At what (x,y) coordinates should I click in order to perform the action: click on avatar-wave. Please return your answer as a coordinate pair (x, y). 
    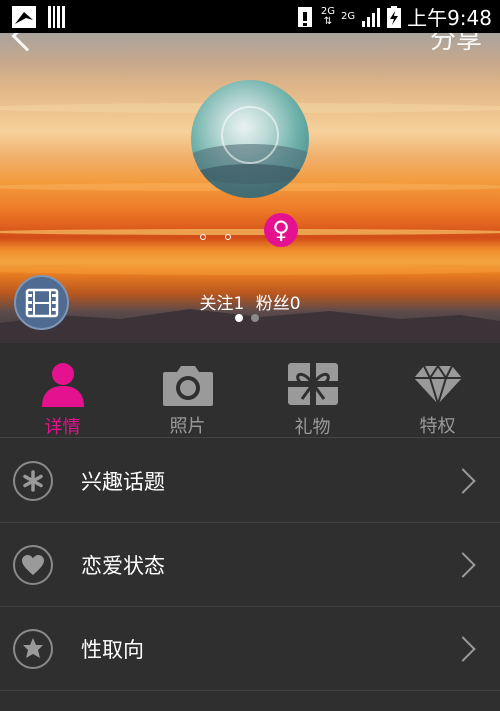
    Looking at the image, I should click on (250, 181).